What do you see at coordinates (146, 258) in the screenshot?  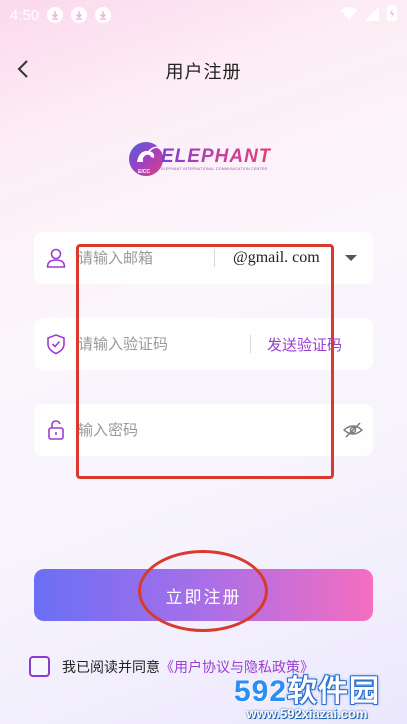 I see `email-input` at bounding box center [146, 258].